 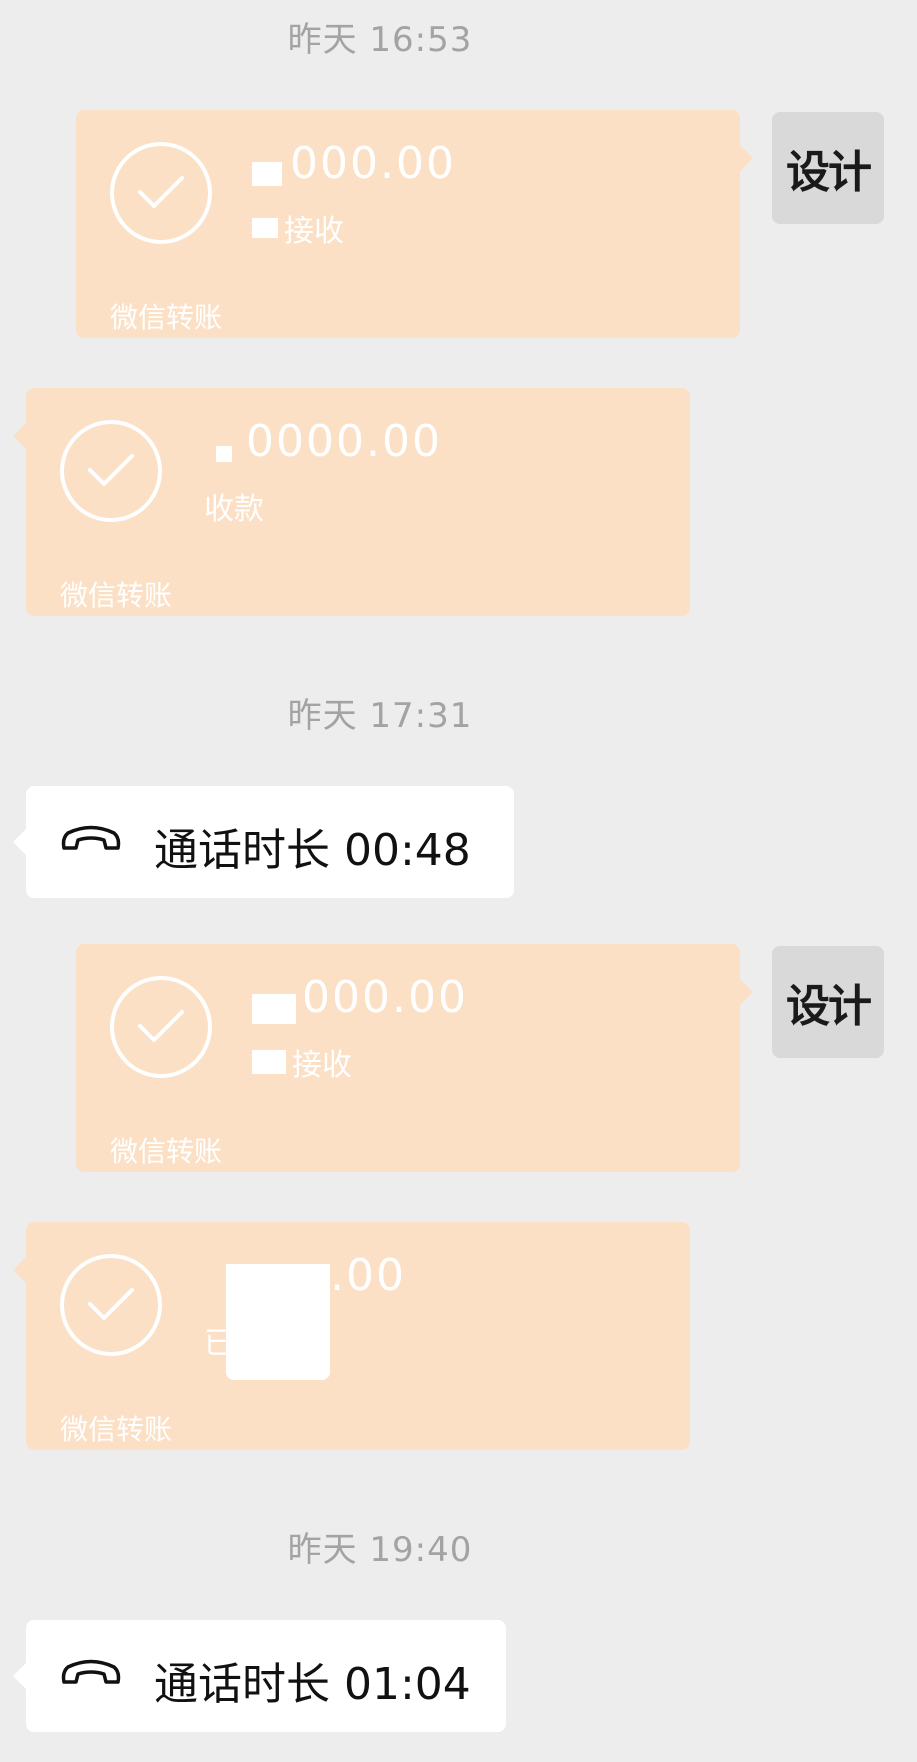 What do you see at coordinates (234, 509) in the screenshot?
I see `transfer-status: 收款` at bounding box center [234, 509].